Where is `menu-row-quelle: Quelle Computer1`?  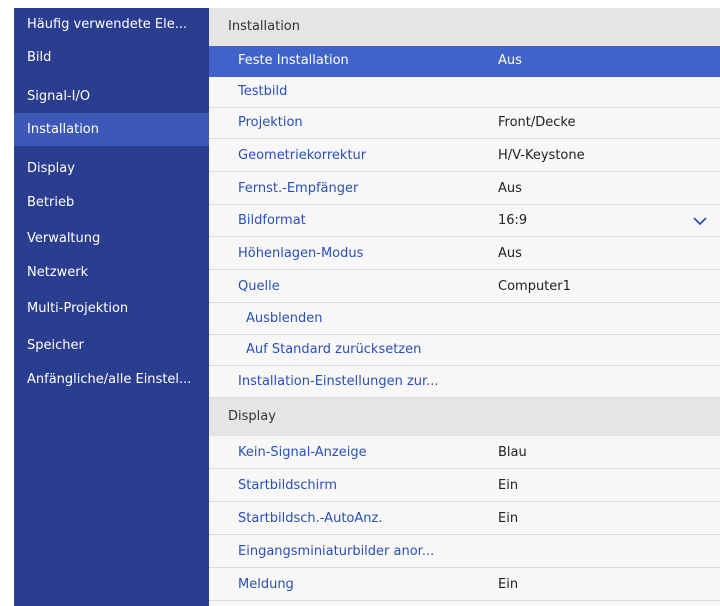 menu-row-quelle: Quelle Computer1 is located at coordinates (464, 287).